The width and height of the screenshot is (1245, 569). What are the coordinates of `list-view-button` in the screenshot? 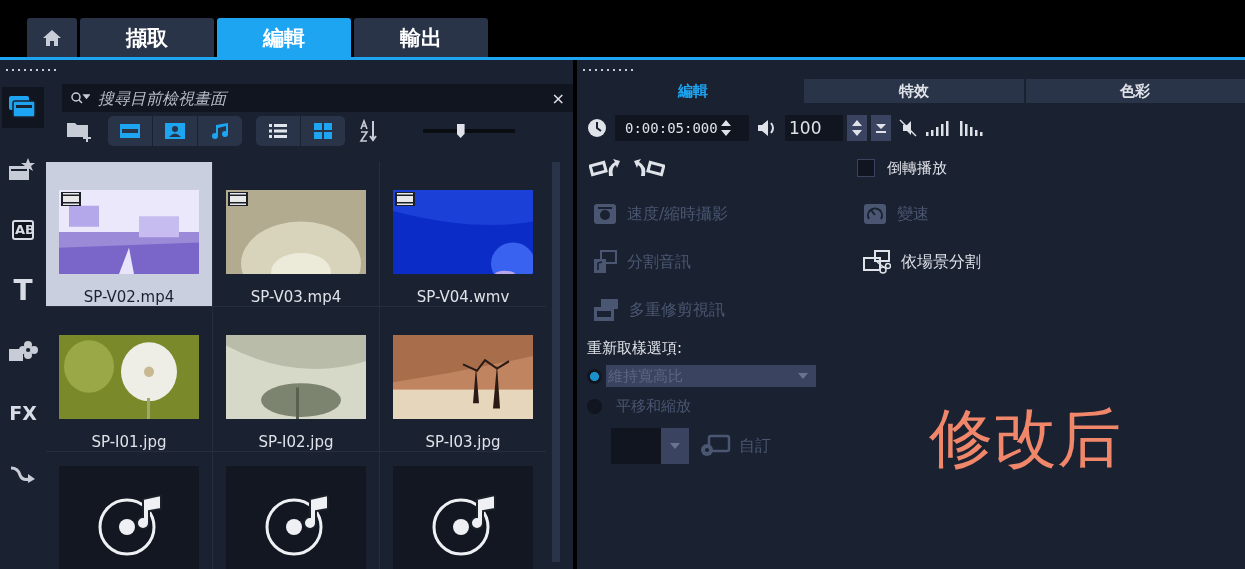 It's located at (278, 131).